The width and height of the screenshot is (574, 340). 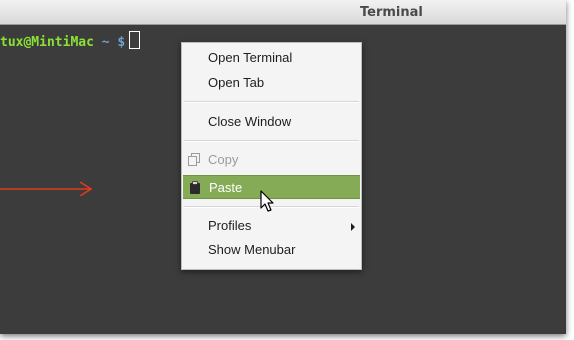 I want to click on menu-item-copy: Copy, so click(x=271, y=160).